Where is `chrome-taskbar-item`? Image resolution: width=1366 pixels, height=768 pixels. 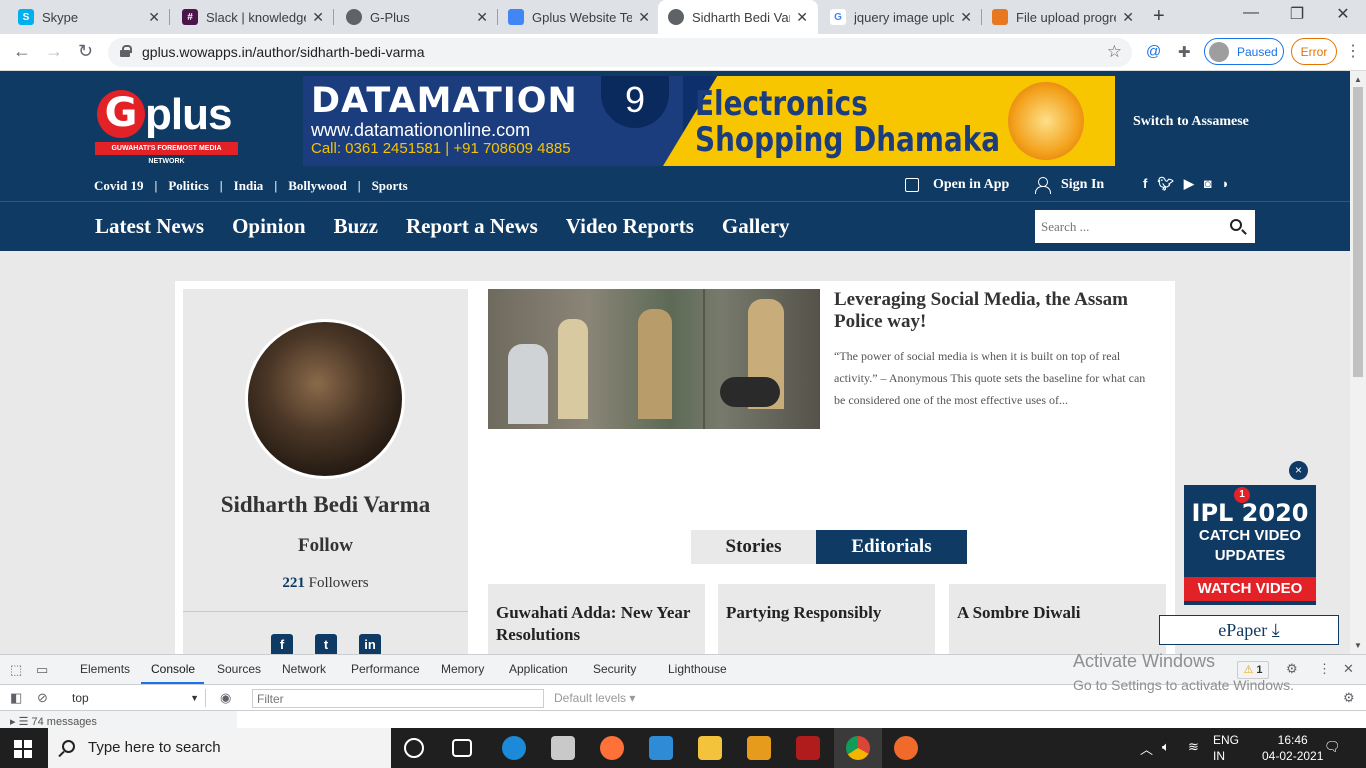
chrome-taskbar-item is located at coordinates (858, 748).